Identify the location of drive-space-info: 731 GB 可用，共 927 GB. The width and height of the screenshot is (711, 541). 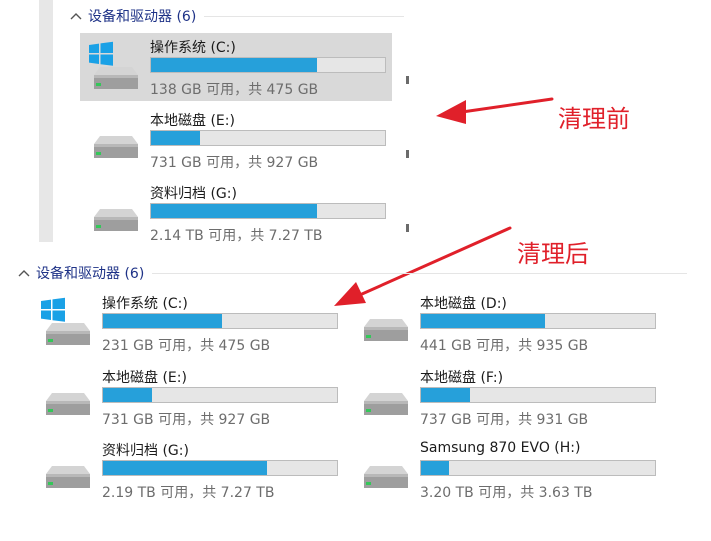
(186, 420).